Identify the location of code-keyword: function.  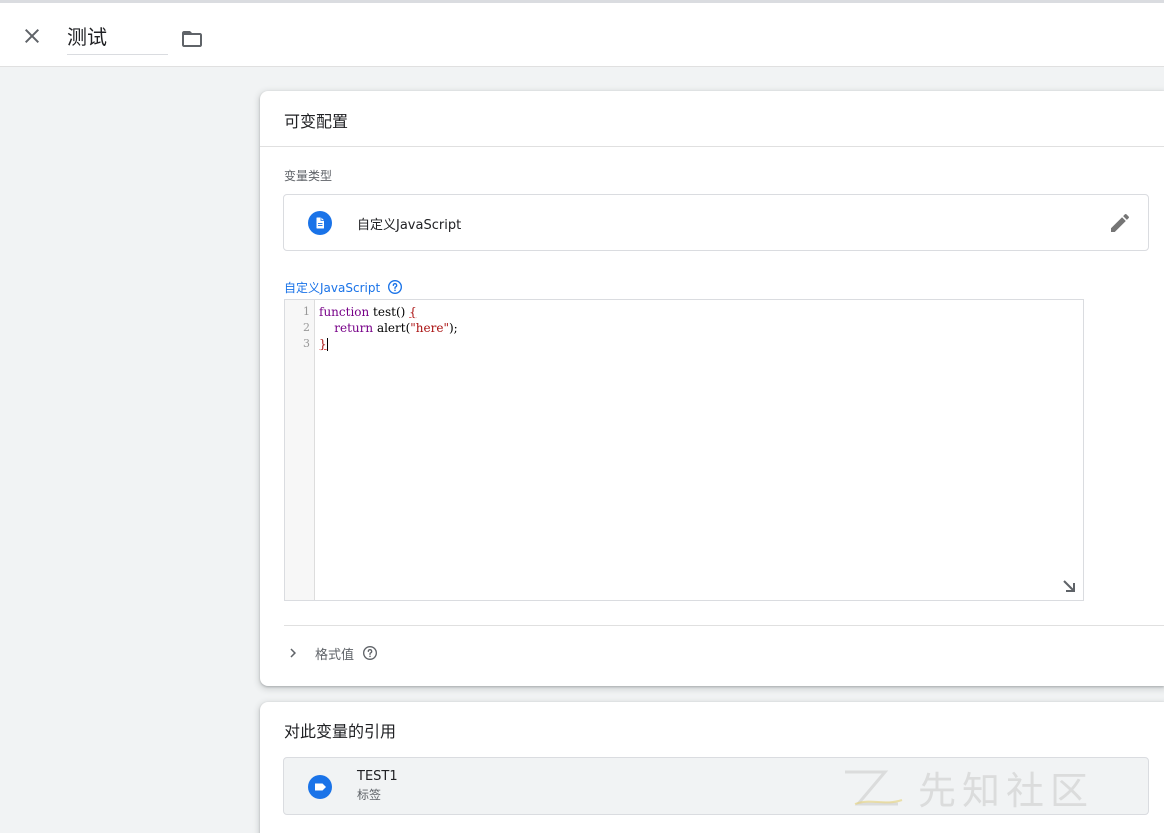
(344, 312).